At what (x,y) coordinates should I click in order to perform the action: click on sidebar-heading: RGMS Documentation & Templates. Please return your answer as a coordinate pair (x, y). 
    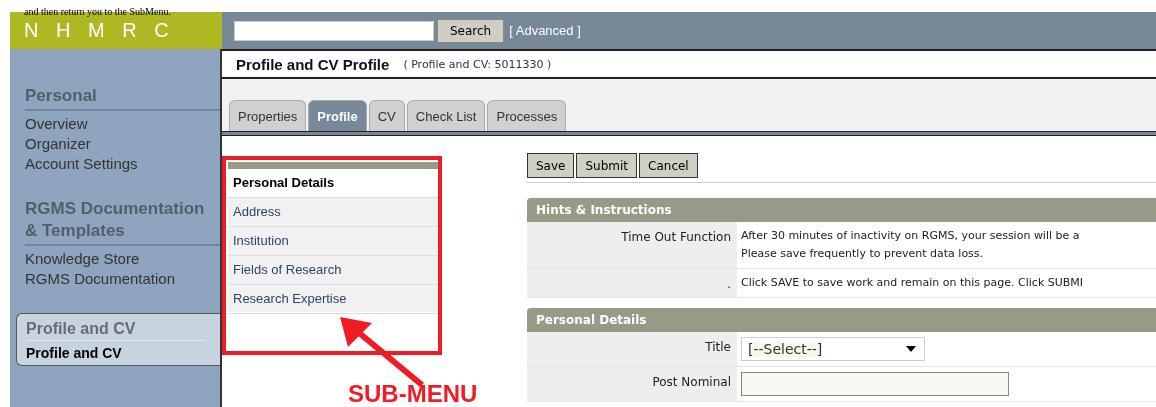
    Looking at the image, I should click on (122, 222).